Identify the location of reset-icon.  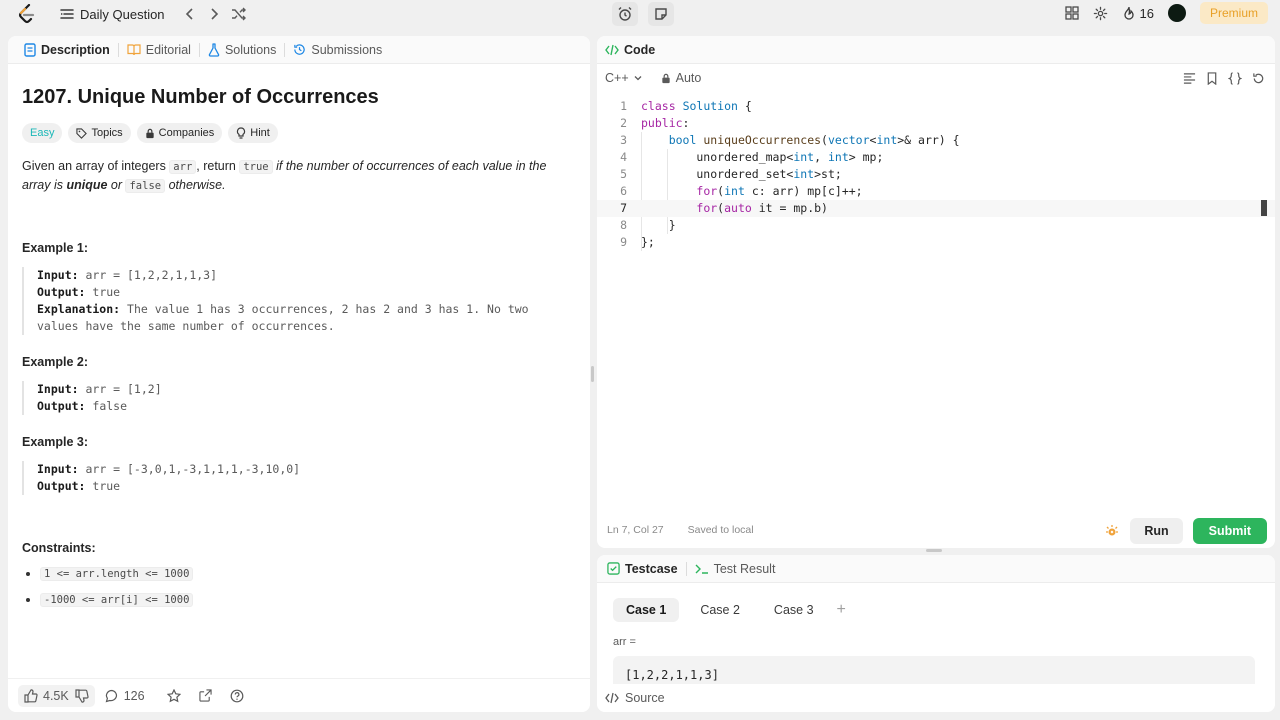
(1258, 78).